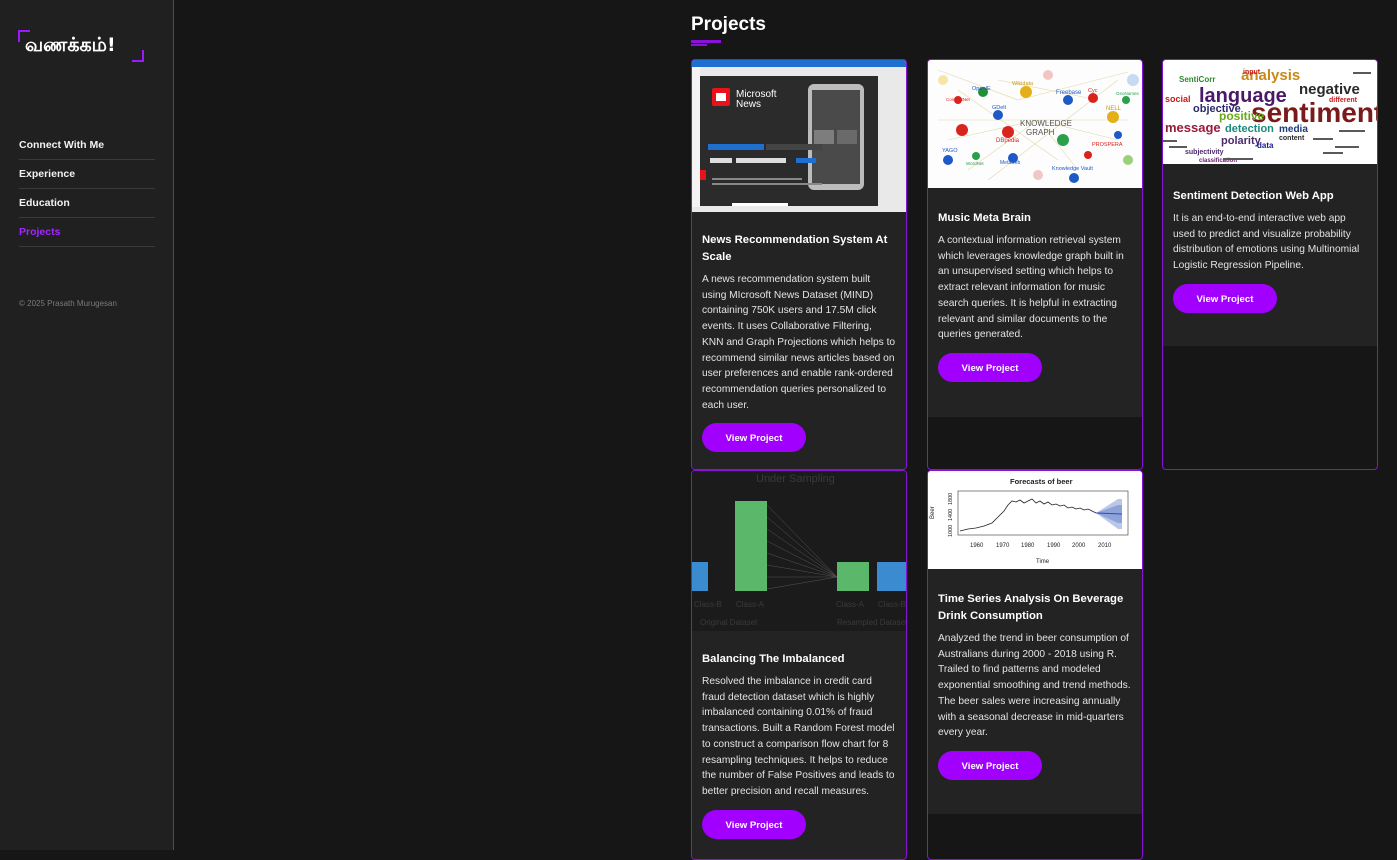 The width and height of the screenshot is (1397, 860). What do you see at coordinates (984, 218) in the screenshot?
I see `project-title: Music Meta Brain` at bounding box center [984, 218].